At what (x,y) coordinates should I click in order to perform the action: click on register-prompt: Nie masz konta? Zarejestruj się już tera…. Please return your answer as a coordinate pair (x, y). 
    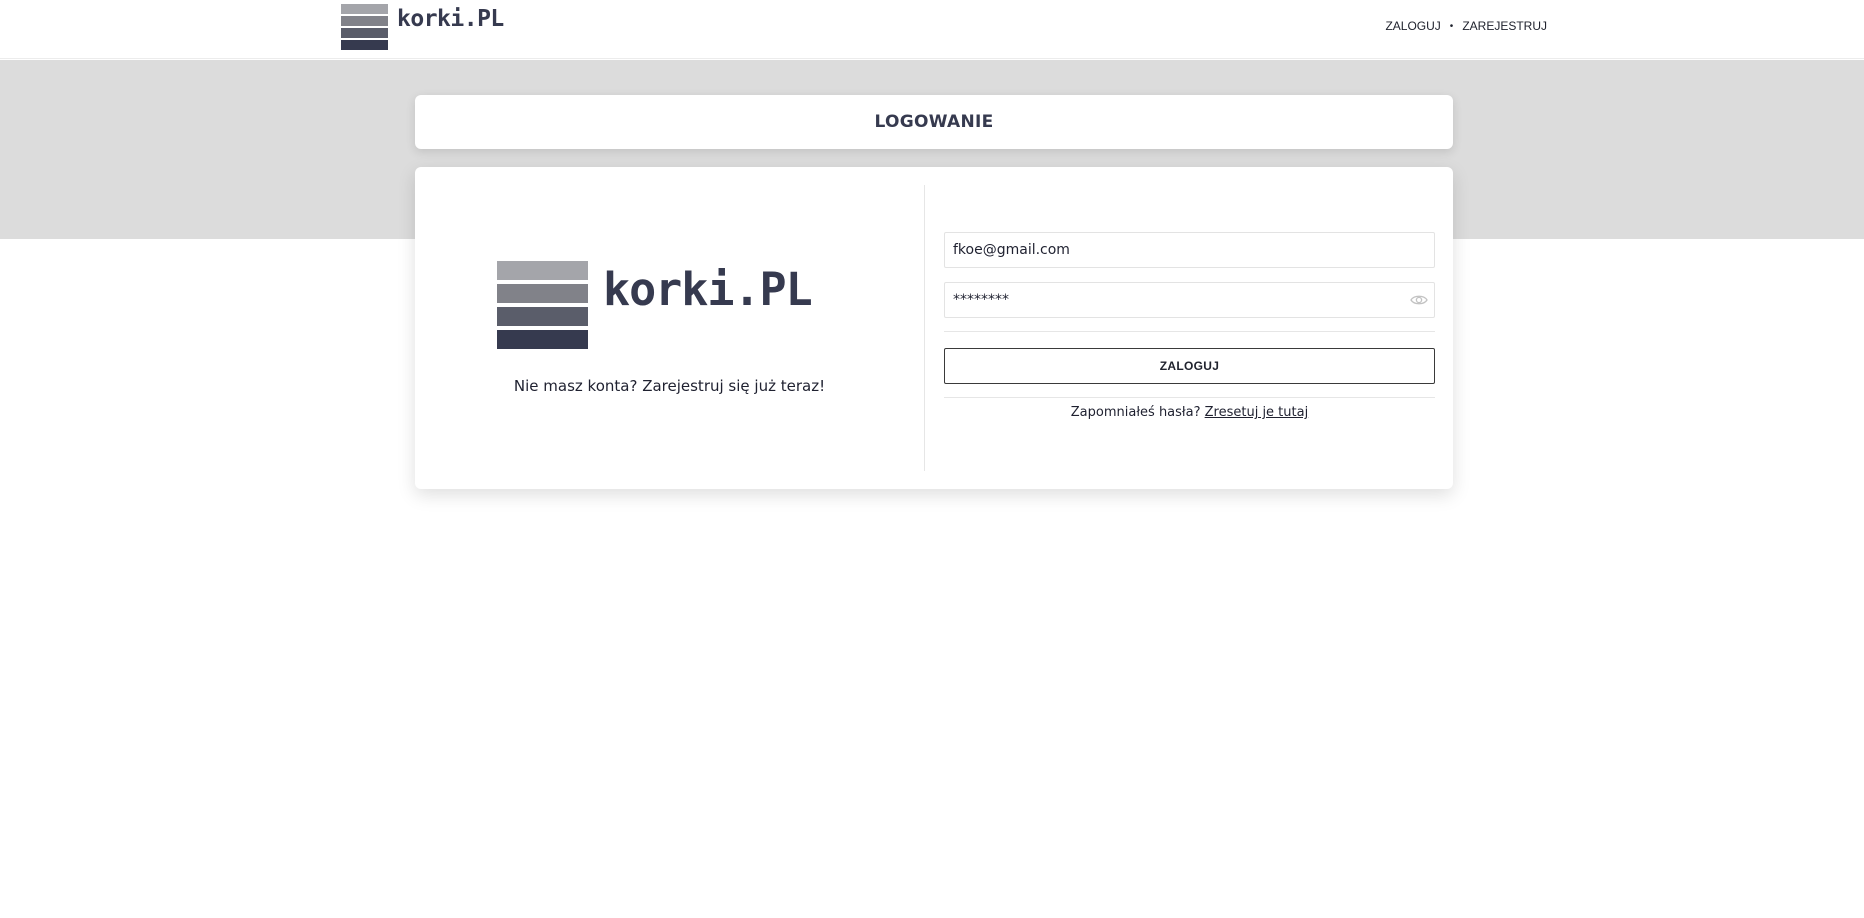
    Looking at the image, I should click on (669, 386).